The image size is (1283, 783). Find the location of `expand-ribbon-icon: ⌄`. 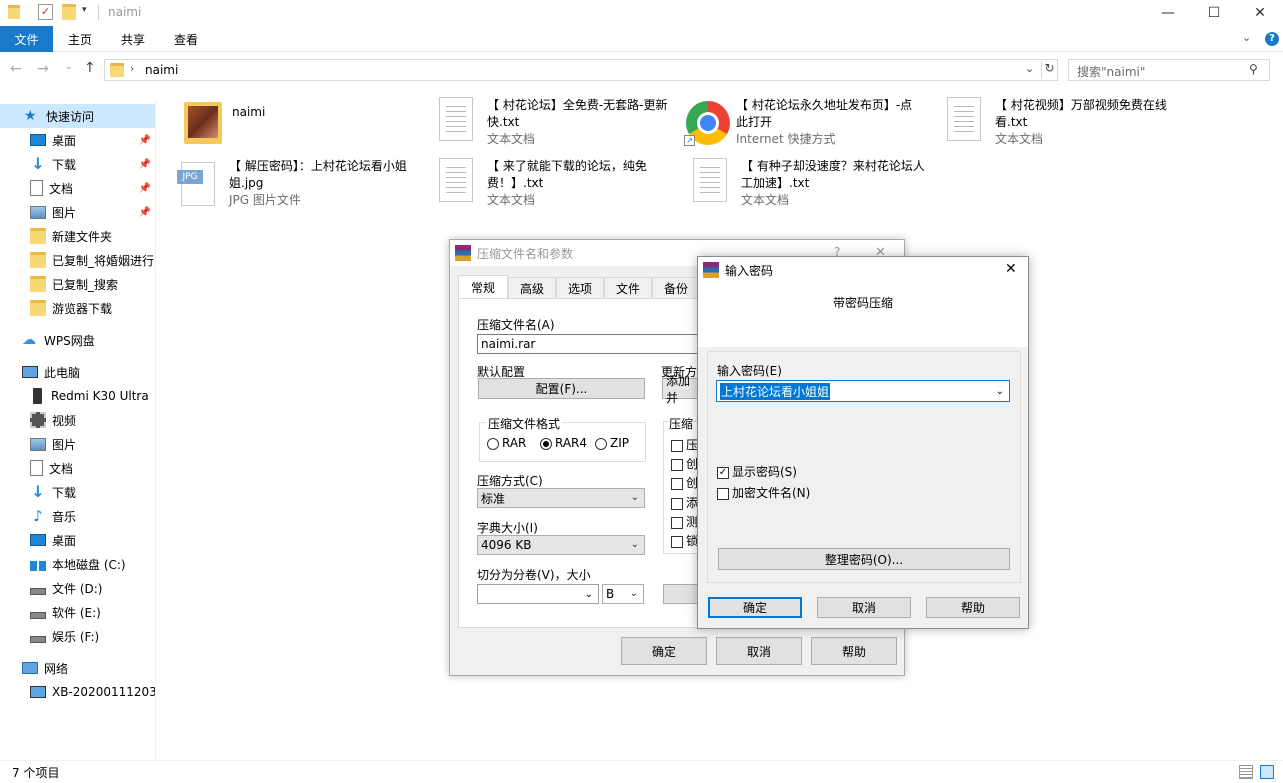

expand-ribbon-icon: ⌄ is located at coordinates (1246, 37).